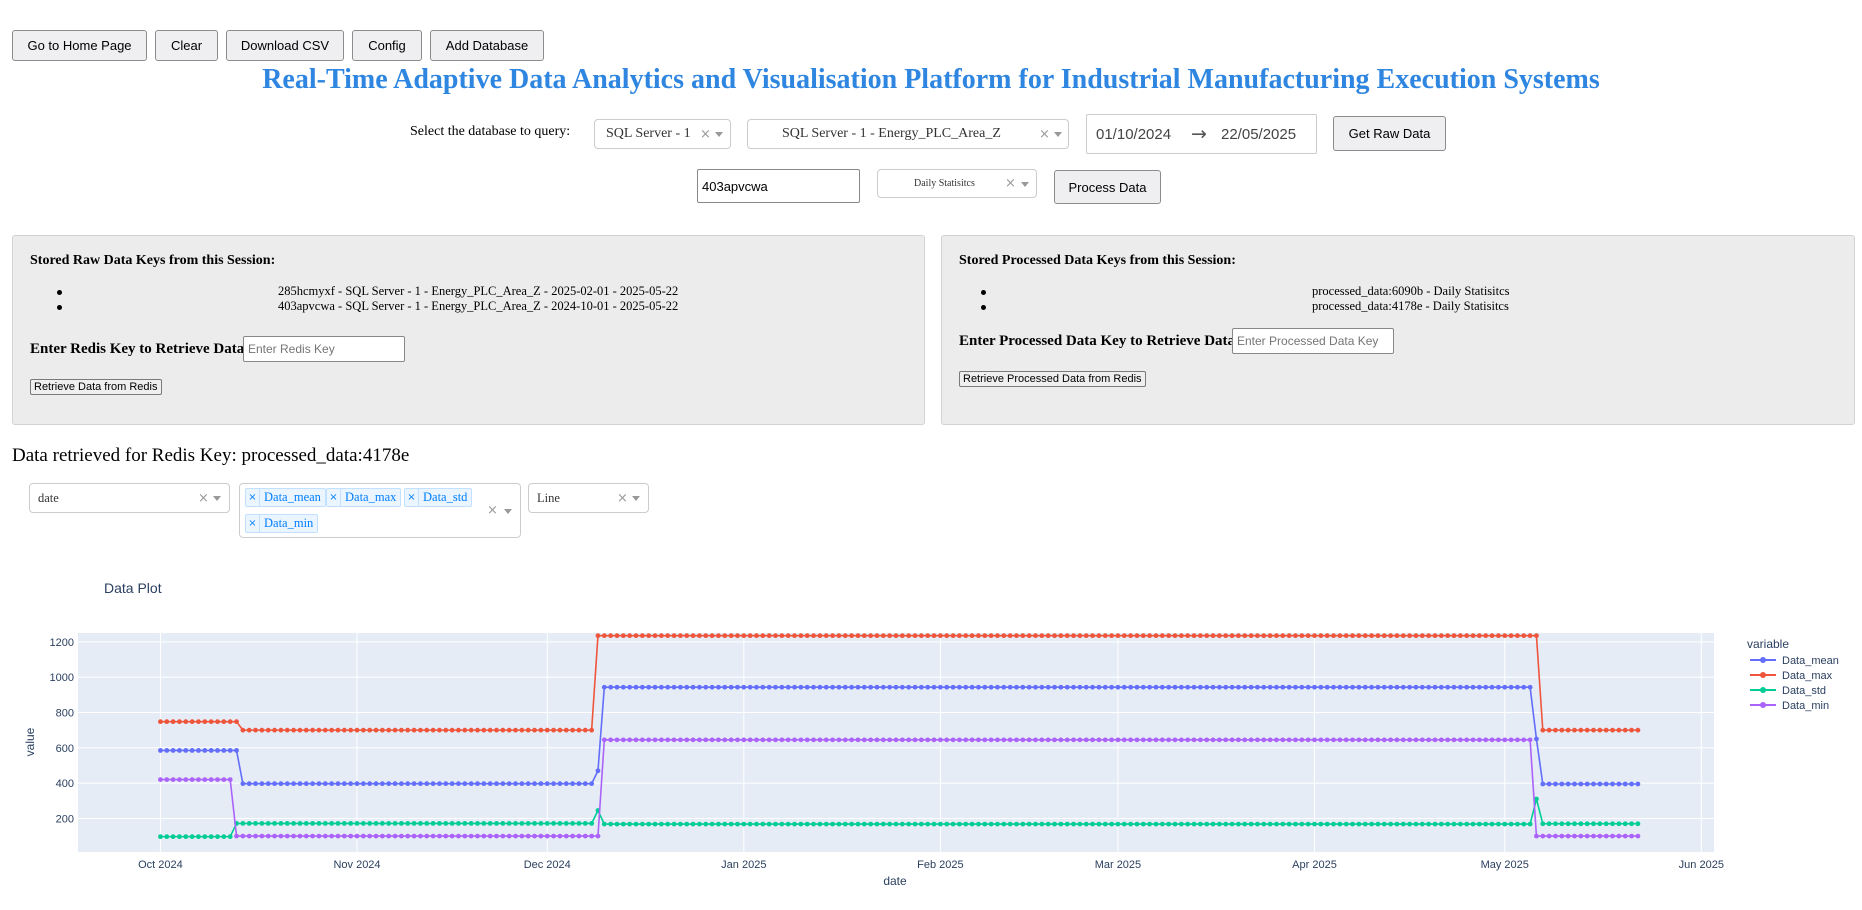 This screenshot has width=1862, height=910. I want to click on retrieve-redis-button: Retrieve Data from Redis, so click(96, 387).